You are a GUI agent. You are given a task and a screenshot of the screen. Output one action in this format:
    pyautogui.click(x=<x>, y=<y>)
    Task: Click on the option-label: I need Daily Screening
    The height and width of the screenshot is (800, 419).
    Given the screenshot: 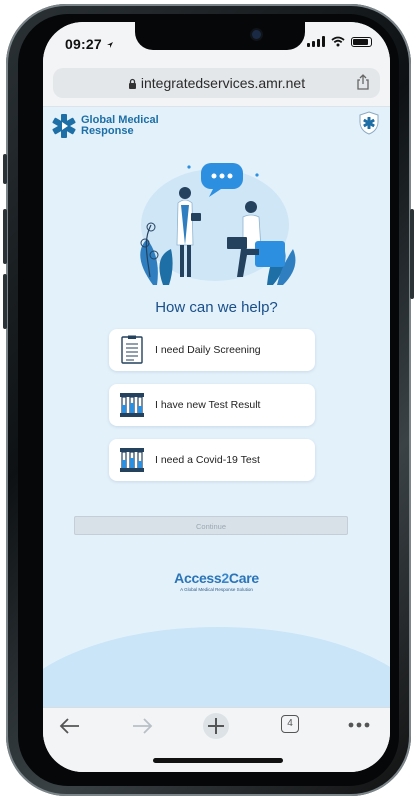 What is the action you would take?
    pyautogui.click(x=208, y=350)
    